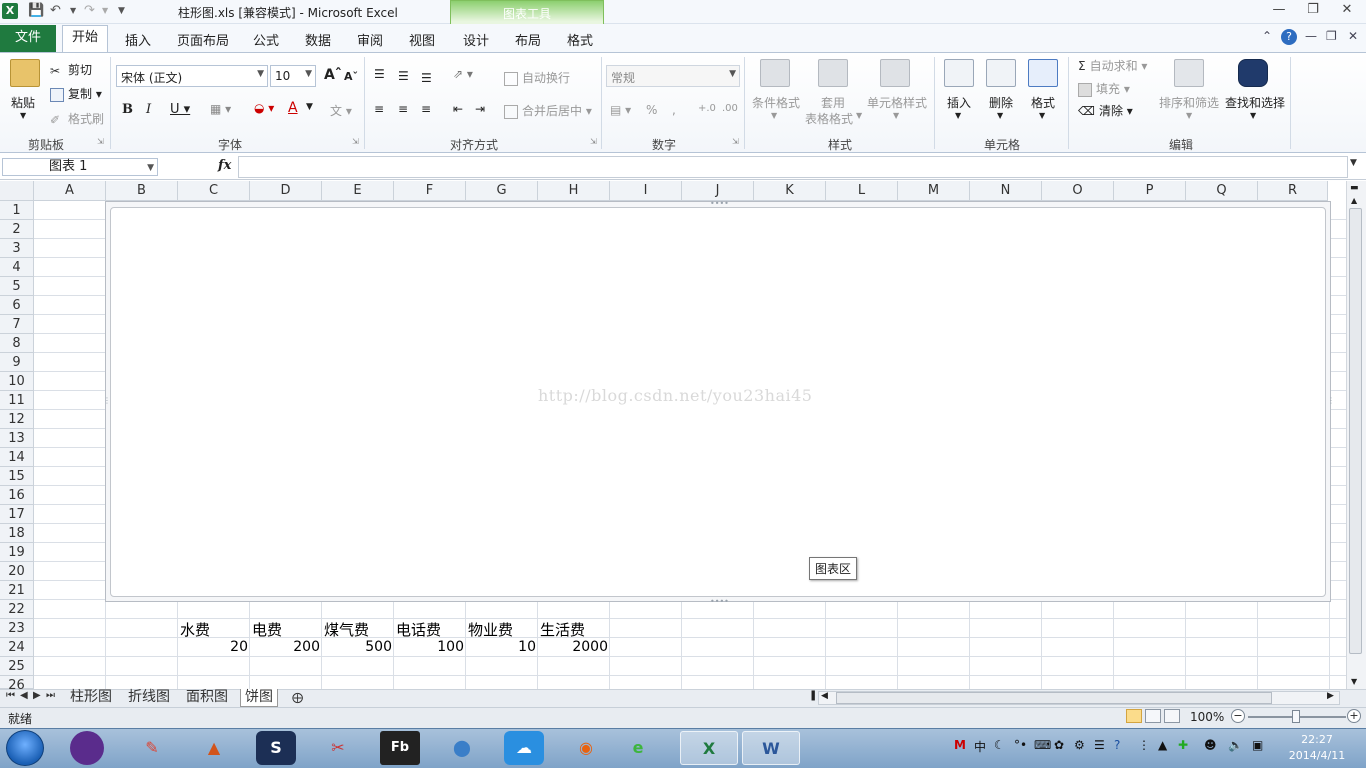 This screenshot has width=1366, height=768. What do you see at coordinates (1257, 745) in the screenshot?
I see `network-icon: ▣` at bounding box center [1257, 745].